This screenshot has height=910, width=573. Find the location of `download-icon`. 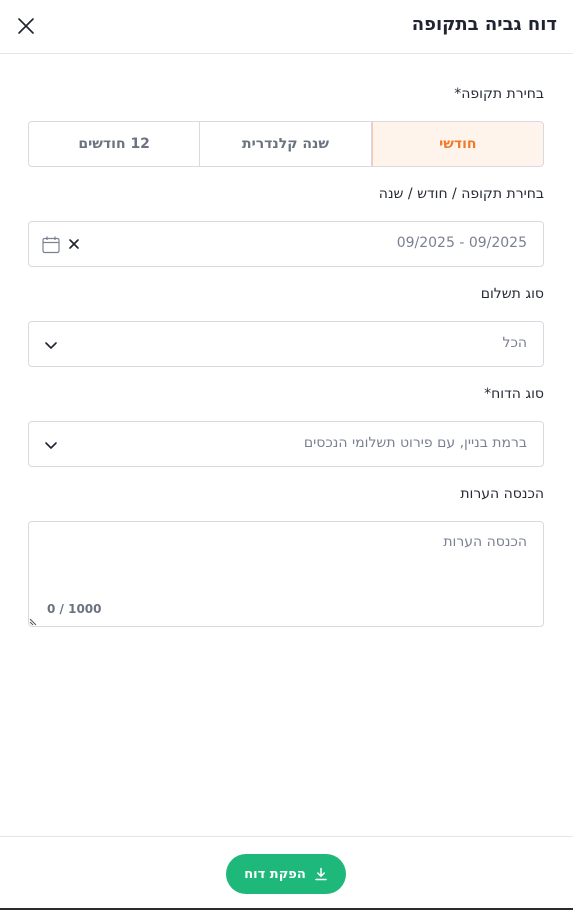

download-icon is located at coordinates (321, 874).